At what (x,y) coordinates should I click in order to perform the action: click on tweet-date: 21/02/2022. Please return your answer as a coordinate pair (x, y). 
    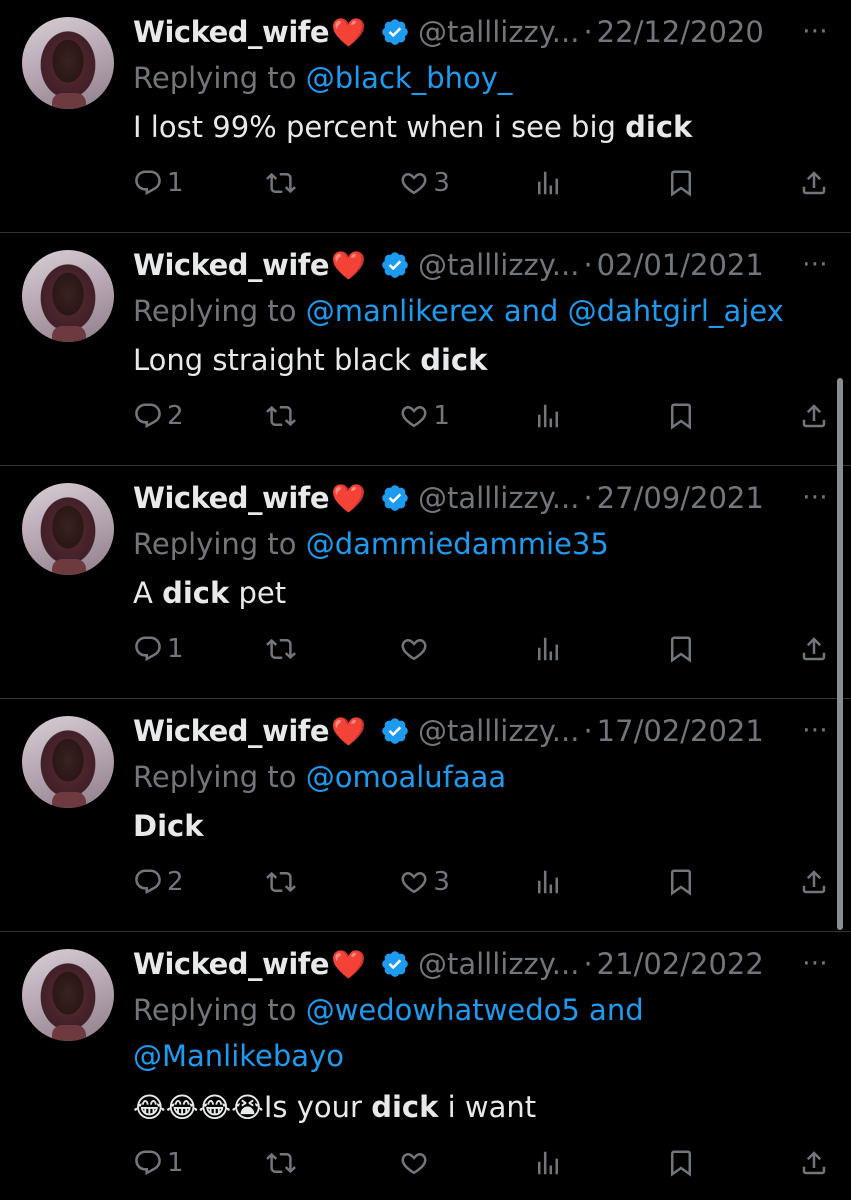
    Looking at the image, I should click on (680, 964).